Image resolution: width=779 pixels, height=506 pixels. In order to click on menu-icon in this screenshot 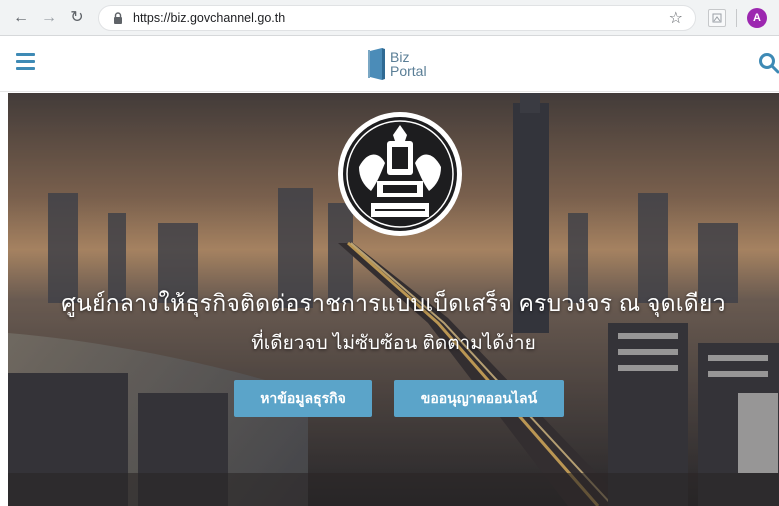, I will do `click(26, 63)`.